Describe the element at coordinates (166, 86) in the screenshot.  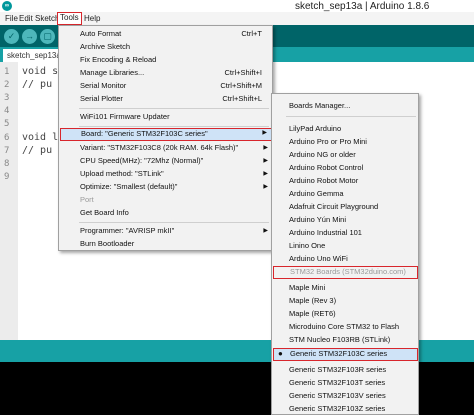
I see `menu-item-serial-monitor: Serial Monitor Ctrl+Shift+M` at that location.